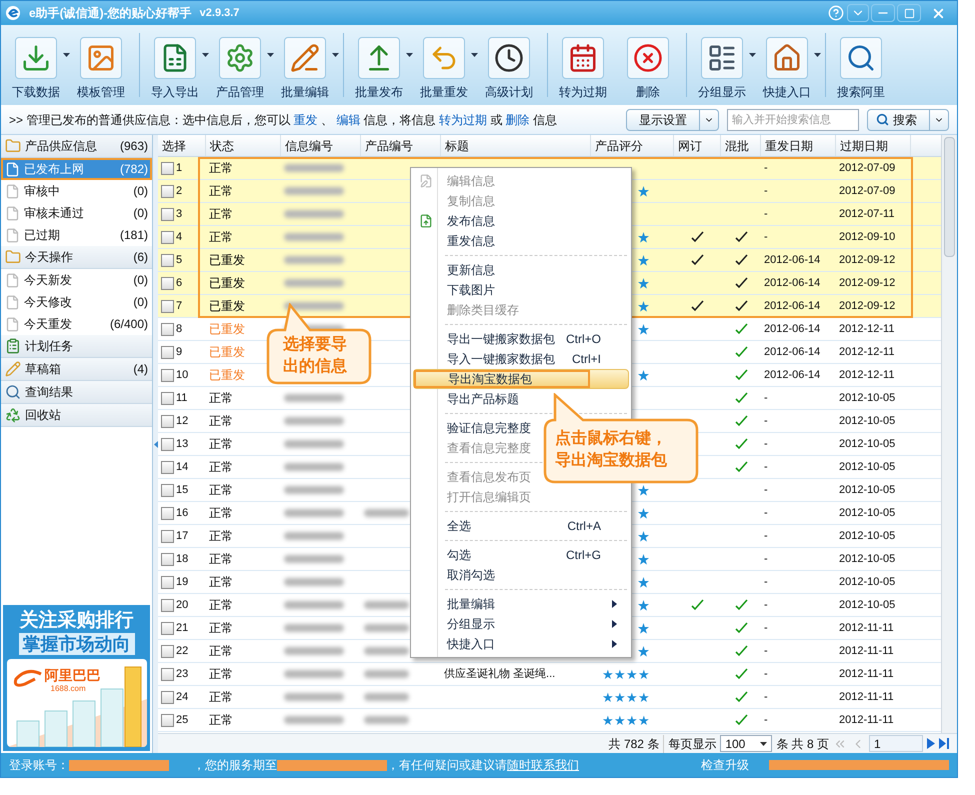 Image resolution: width=975 pixels, height=795 pixels. What do you see at coordinates (43, 415) in the screenshot?
I see `group-label: 回收站` at bounding box center [43, 415].